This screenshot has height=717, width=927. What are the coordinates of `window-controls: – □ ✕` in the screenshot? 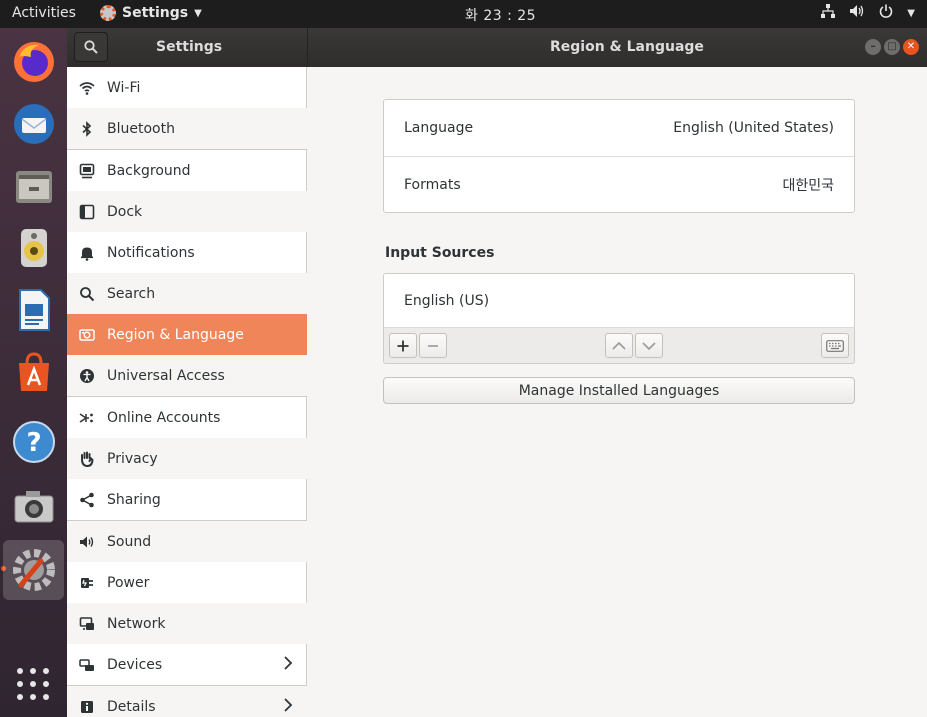 It's located at (892, 47).